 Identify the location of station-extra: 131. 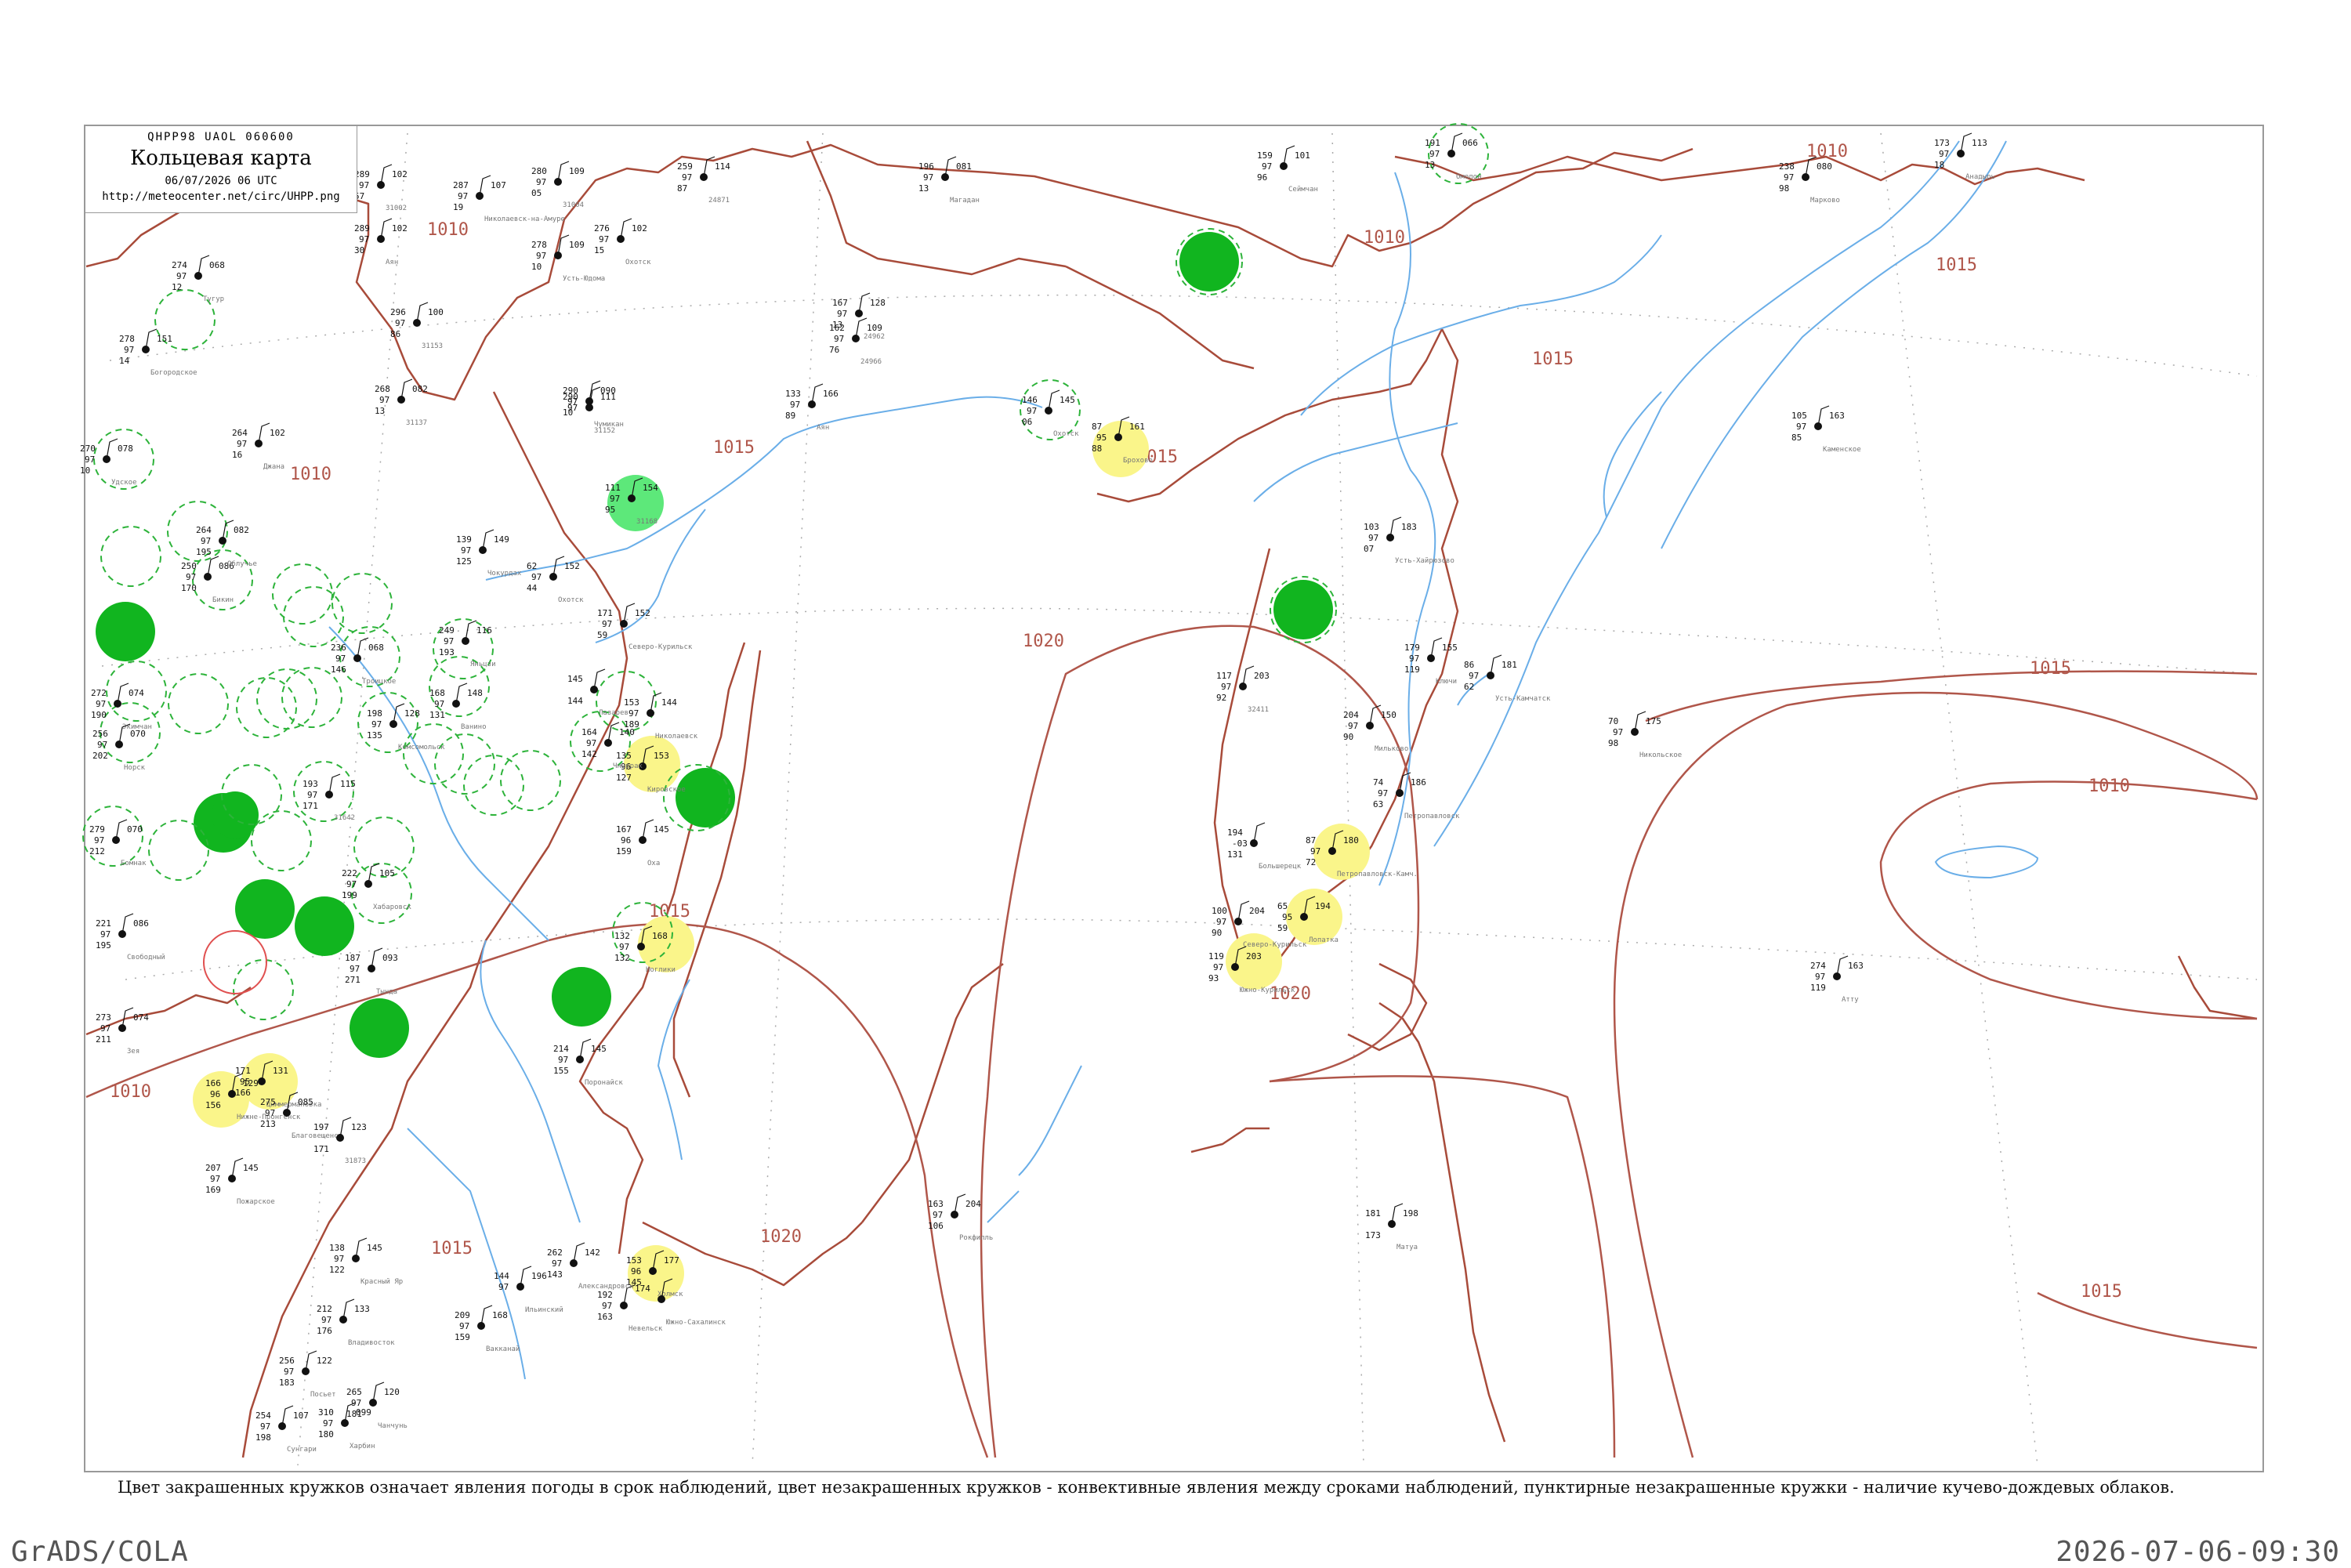
(1235, 854).